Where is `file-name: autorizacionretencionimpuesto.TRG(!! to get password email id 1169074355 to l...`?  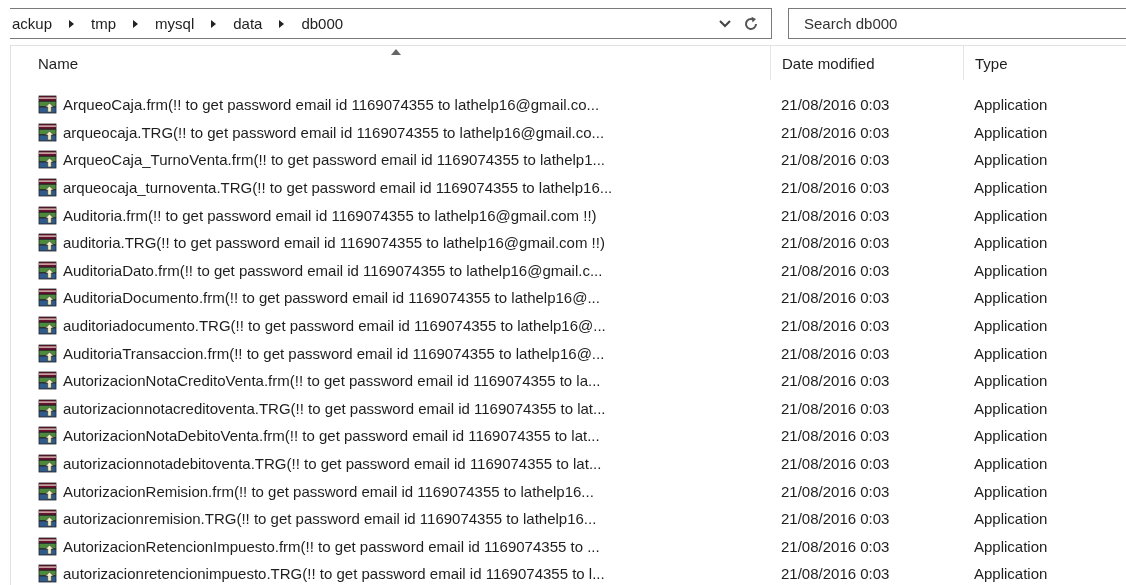
file-name: autorizacionretencionimpuesto.TRG(!! to get password email id 1169074355 to l... is located at coordinates (334, 574).